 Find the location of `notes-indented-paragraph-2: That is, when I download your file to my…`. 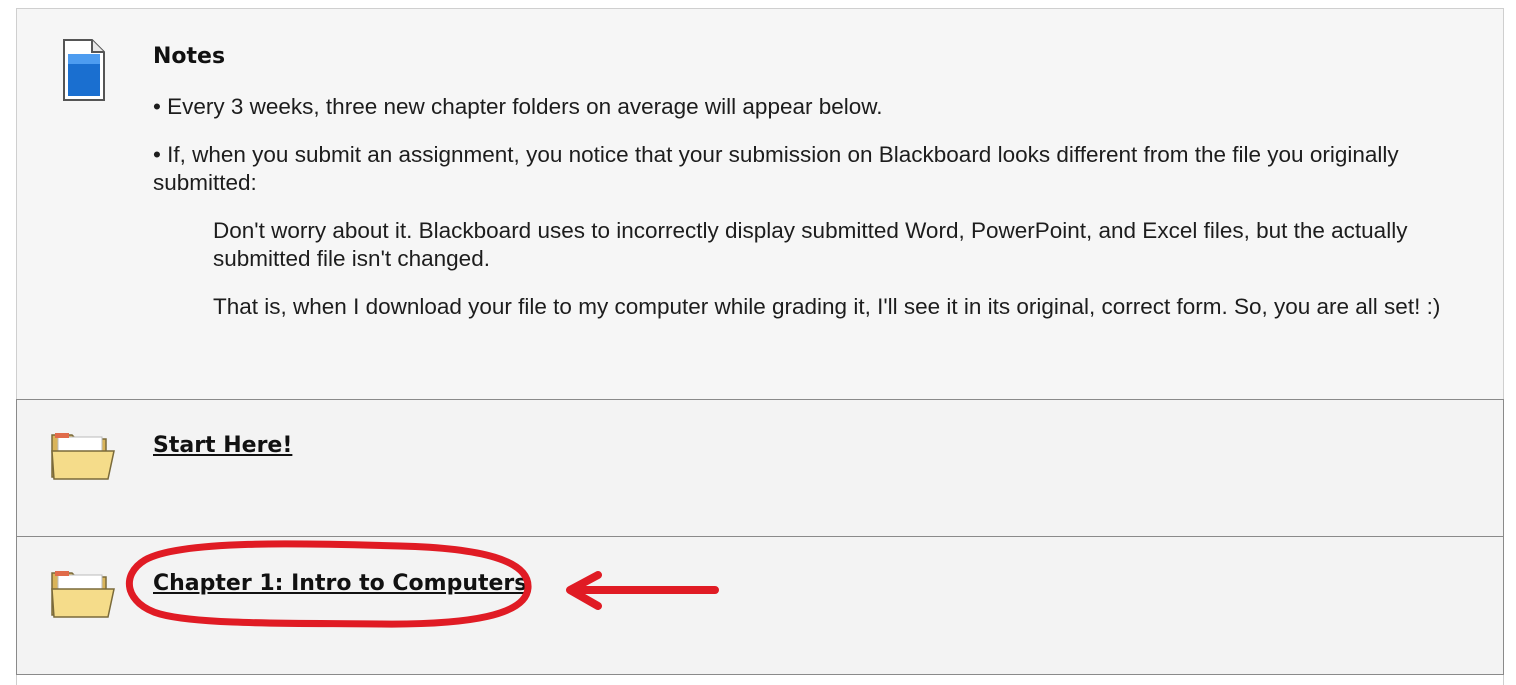

notes-indented-paragraph-2: That is, when I download your file to my… is located at coordinates (827, 306).